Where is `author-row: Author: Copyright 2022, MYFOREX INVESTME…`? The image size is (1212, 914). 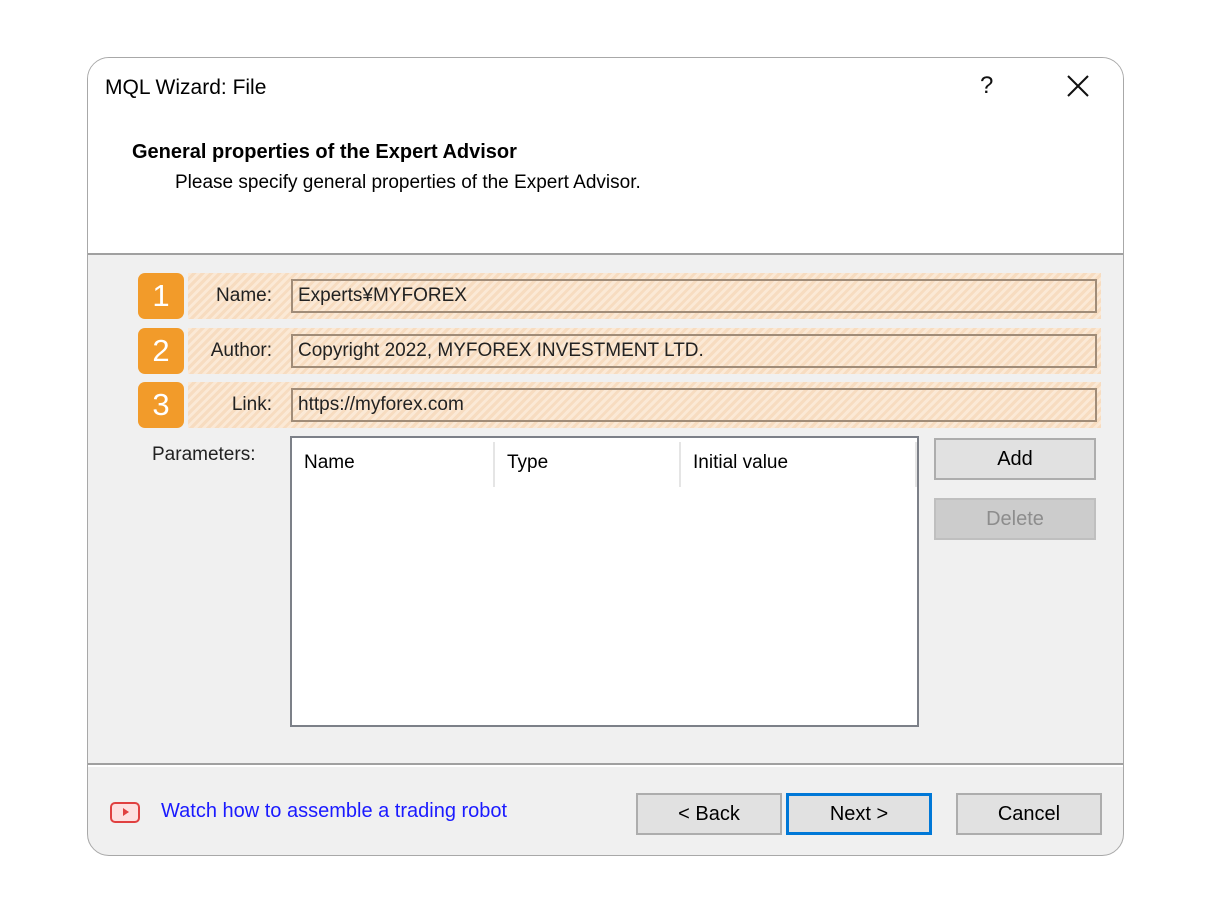
author-row: Author: Copyright 2022, MYFOREX INVESTME… is located at coordinates (644, 351).